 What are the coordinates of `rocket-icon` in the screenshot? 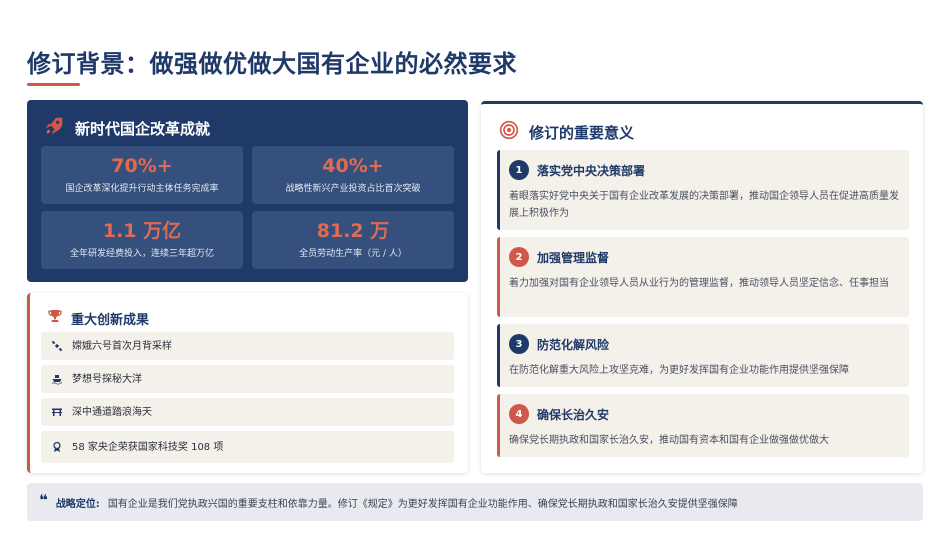 It's located at (54, 128).